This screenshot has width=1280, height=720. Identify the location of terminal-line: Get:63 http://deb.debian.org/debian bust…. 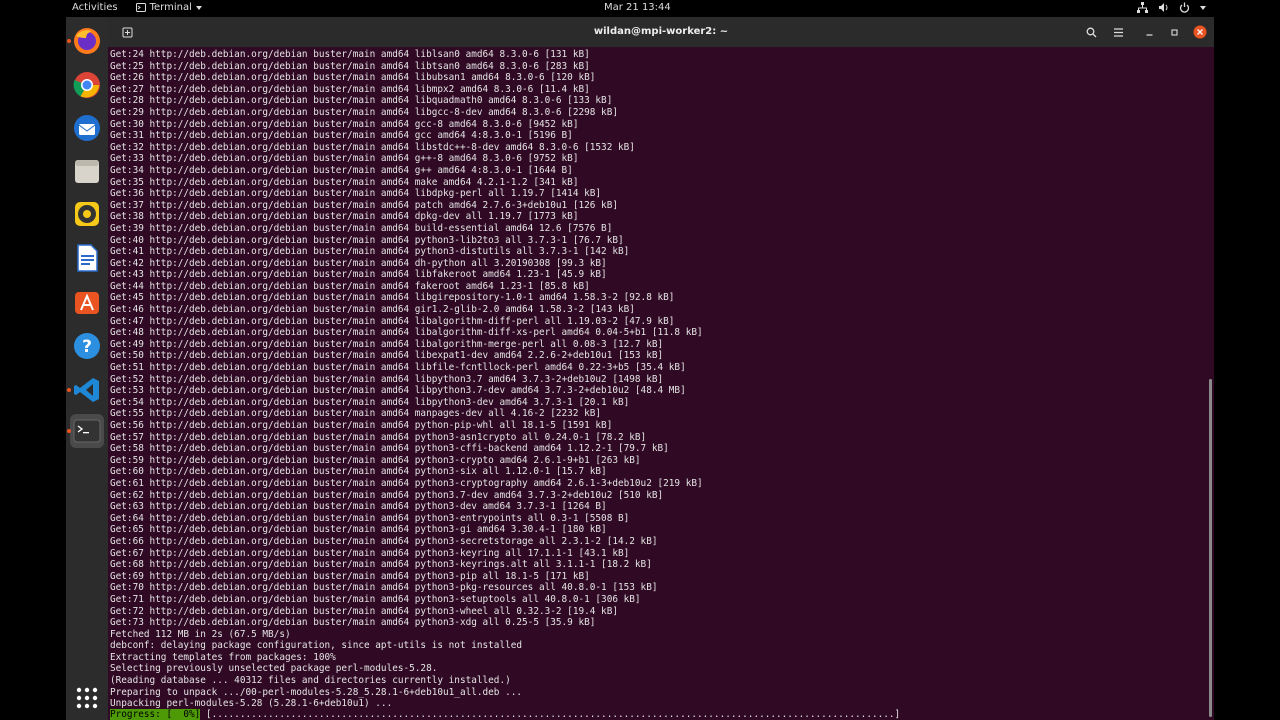
(358, 507).